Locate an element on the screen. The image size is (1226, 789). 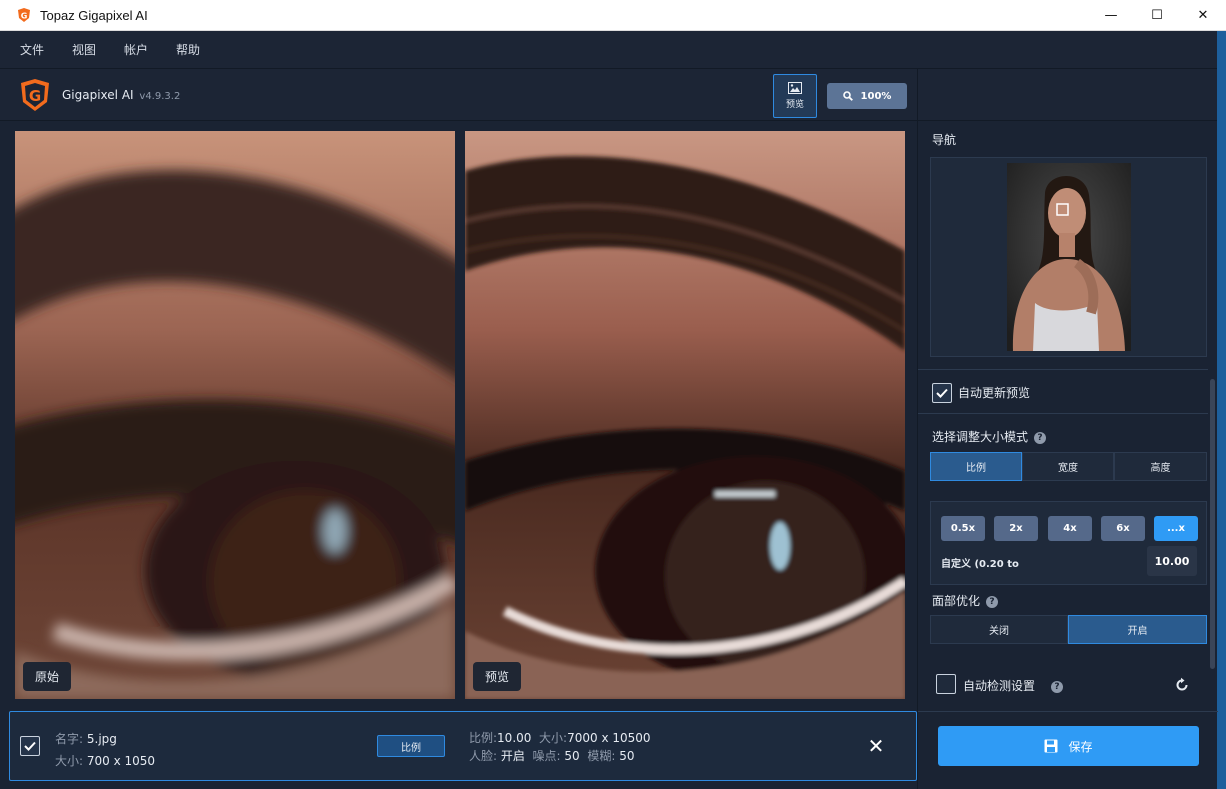
file-output-stats: 比例:10.00 大小:7000 x 10500 is located at coordinates (560, 738).